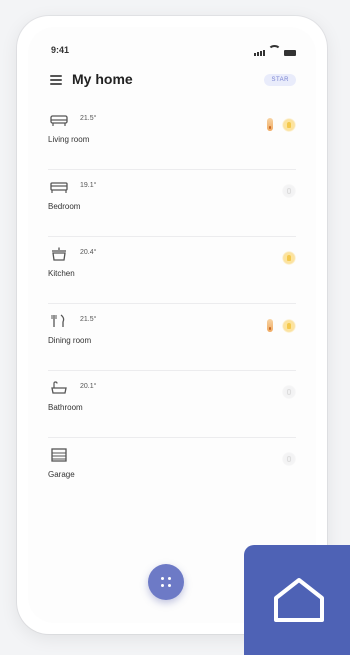 Image resolution: width=350 pixels, height=655 pixels. Describe the element at coordinates (59, 455) in the screenshot. I see `garage-icon` at that location.